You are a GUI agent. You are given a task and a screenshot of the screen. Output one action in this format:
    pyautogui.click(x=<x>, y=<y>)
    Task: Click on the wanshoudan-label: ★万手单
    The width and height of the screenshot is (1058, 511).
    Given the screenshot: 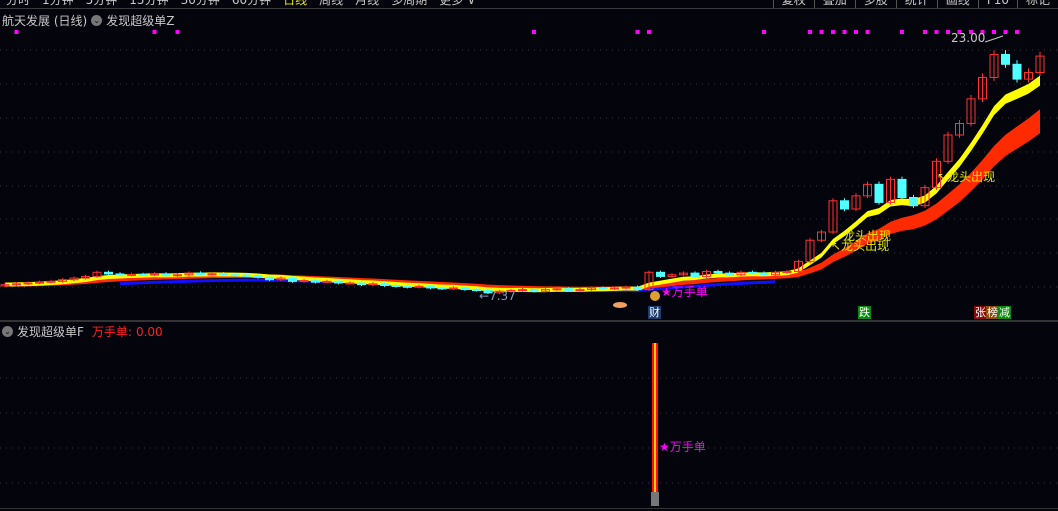 What is the action you would take?
    pyautogui.click(x=684, y=292)
    